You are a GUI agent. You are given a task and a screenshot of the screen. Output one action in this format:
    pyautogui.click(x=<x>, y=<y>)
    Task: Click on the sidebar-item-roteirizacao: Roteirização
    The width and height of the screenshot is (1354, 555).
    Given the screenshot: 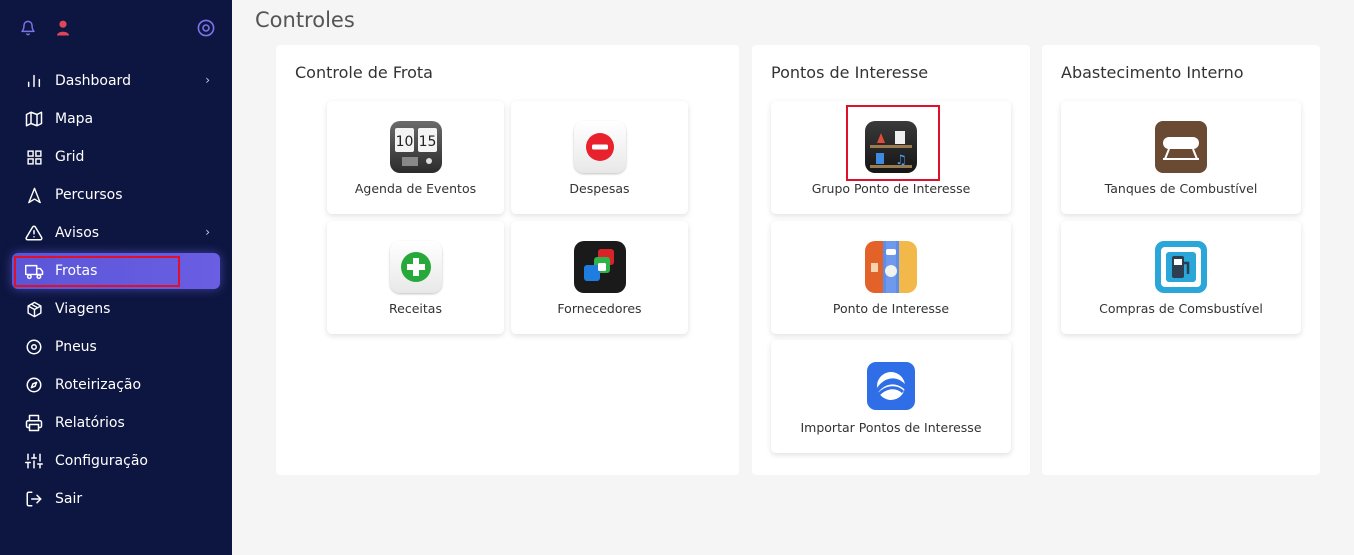 What is the action you would take?
    pyautogui.click(x=116, y=385)
    